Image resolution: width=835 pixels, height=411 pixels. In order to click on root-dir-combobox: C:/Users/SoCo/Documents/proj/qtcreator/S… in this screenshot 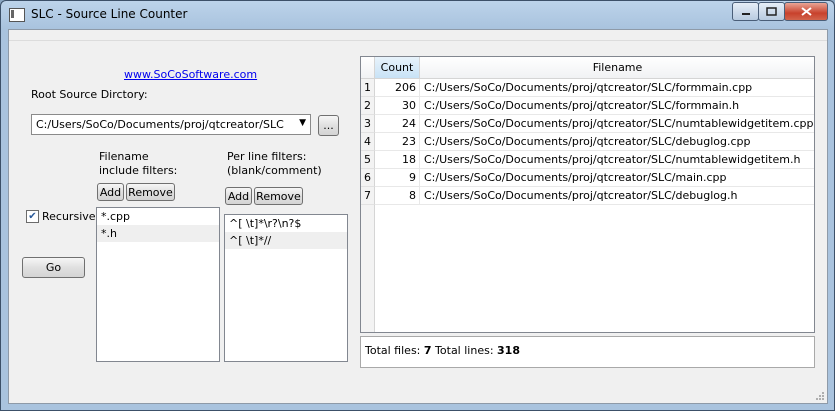, I will do `click(171, 124)`.